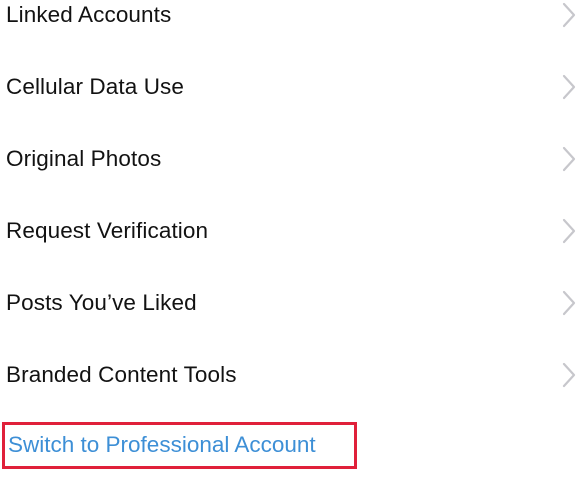 The image size is (583, 485). Describe the element at coordinates (291, 87) in the screenshot. I see `settings-item-cellular-data-use: Cellular Data Use` at that location.